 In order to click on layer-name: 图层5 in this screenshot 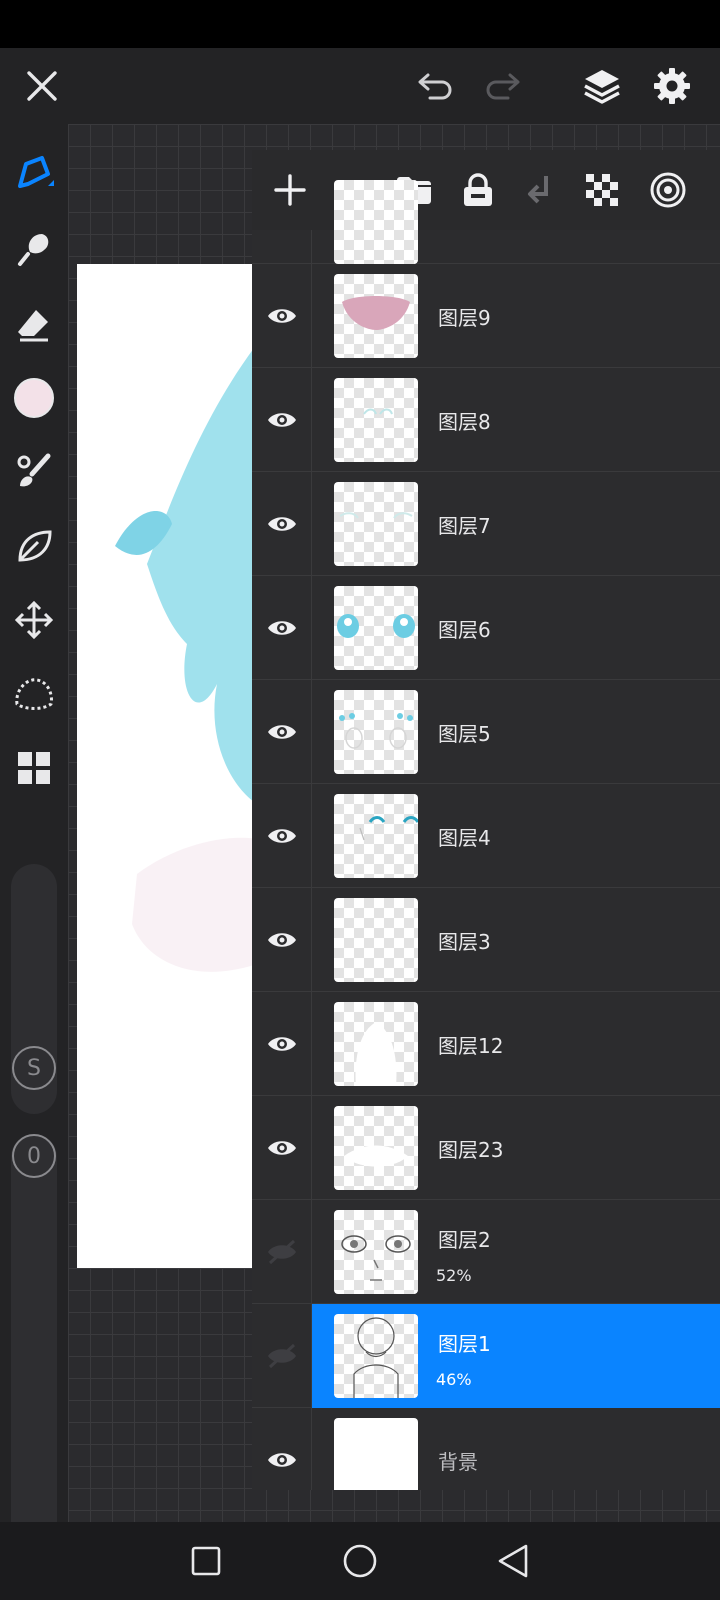, I will do `click(464, 734)`.